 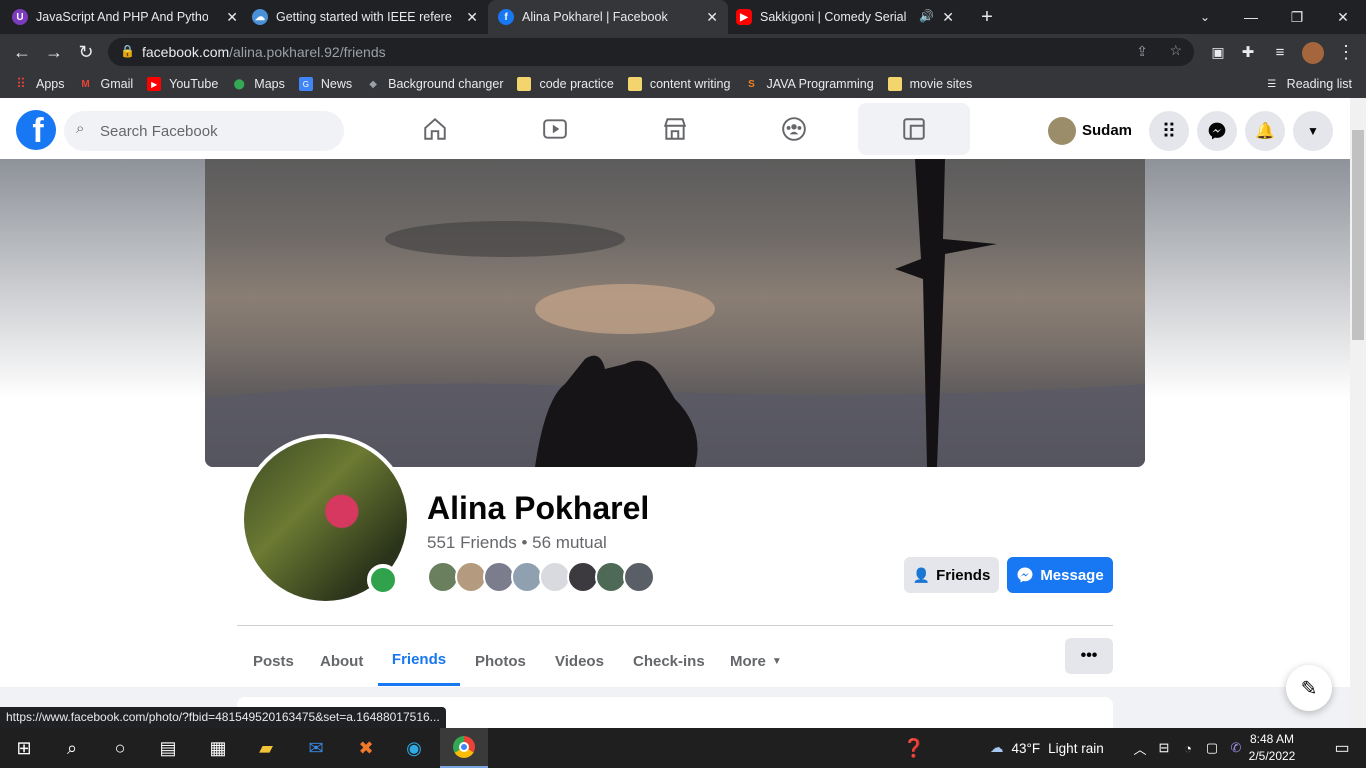 What do you see at coordinates (951, 575) in the screenshot?
I see `friends-button: 👤 Friends` at bounding box center [951, 575].